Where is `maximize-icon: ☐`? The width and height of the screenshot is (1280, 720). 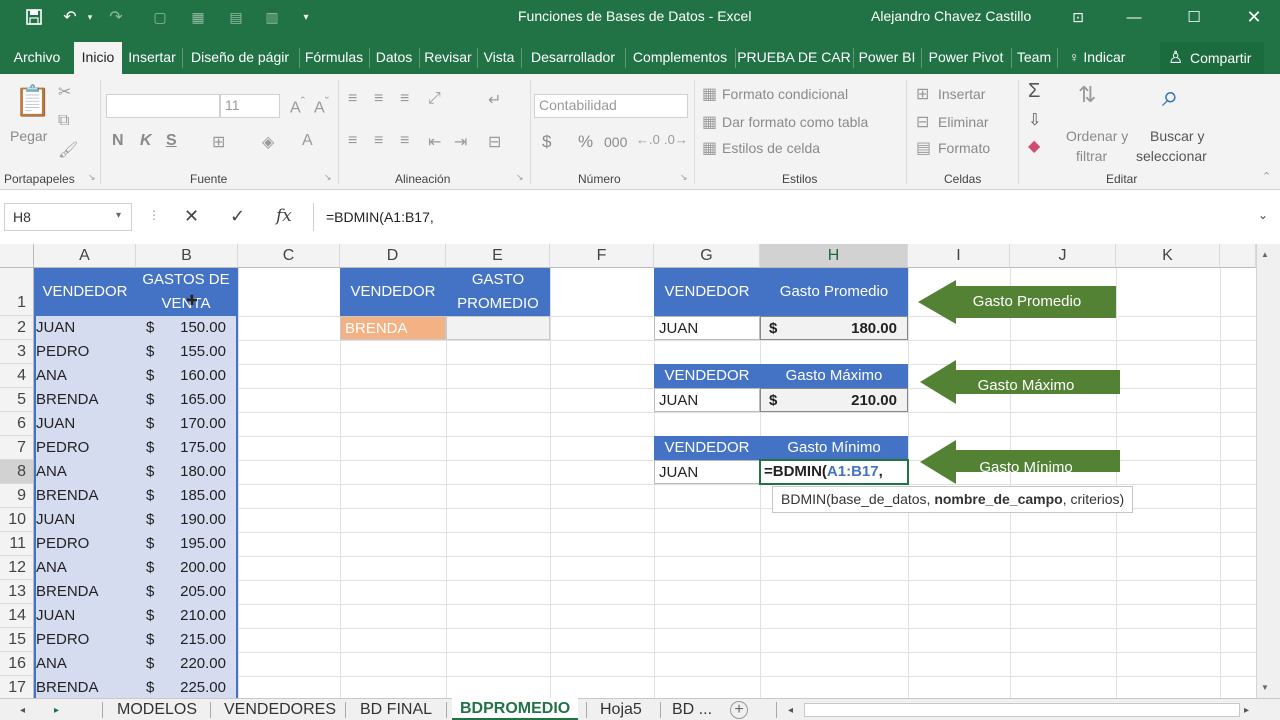
maximize-icon: ☐ is located at coordinates (1194, 17).